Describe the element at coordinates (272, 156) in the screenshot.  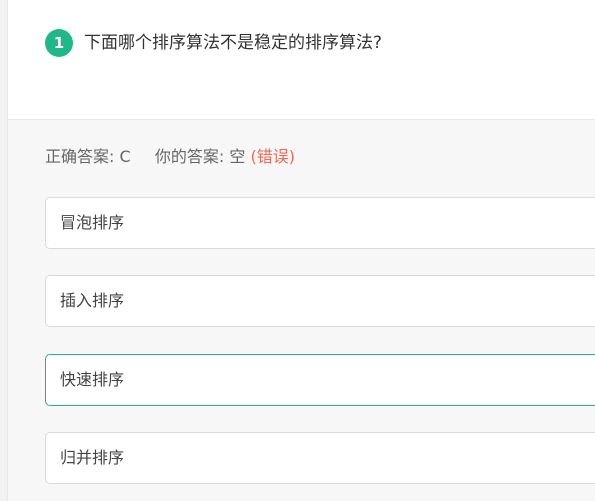
I see `answer-status: (错误)` at that location.